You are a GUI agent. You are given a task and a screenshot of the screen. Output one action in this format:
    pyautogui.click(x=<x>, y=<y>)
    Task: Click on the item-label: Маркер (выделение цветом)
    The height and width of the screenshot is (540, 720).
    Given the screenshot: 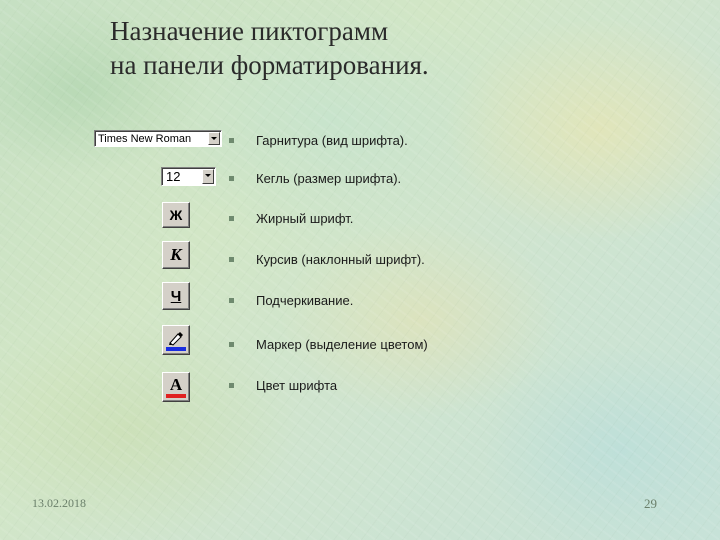 What is the action you would take?
    pyautogui.click(x=342, y=344)
    